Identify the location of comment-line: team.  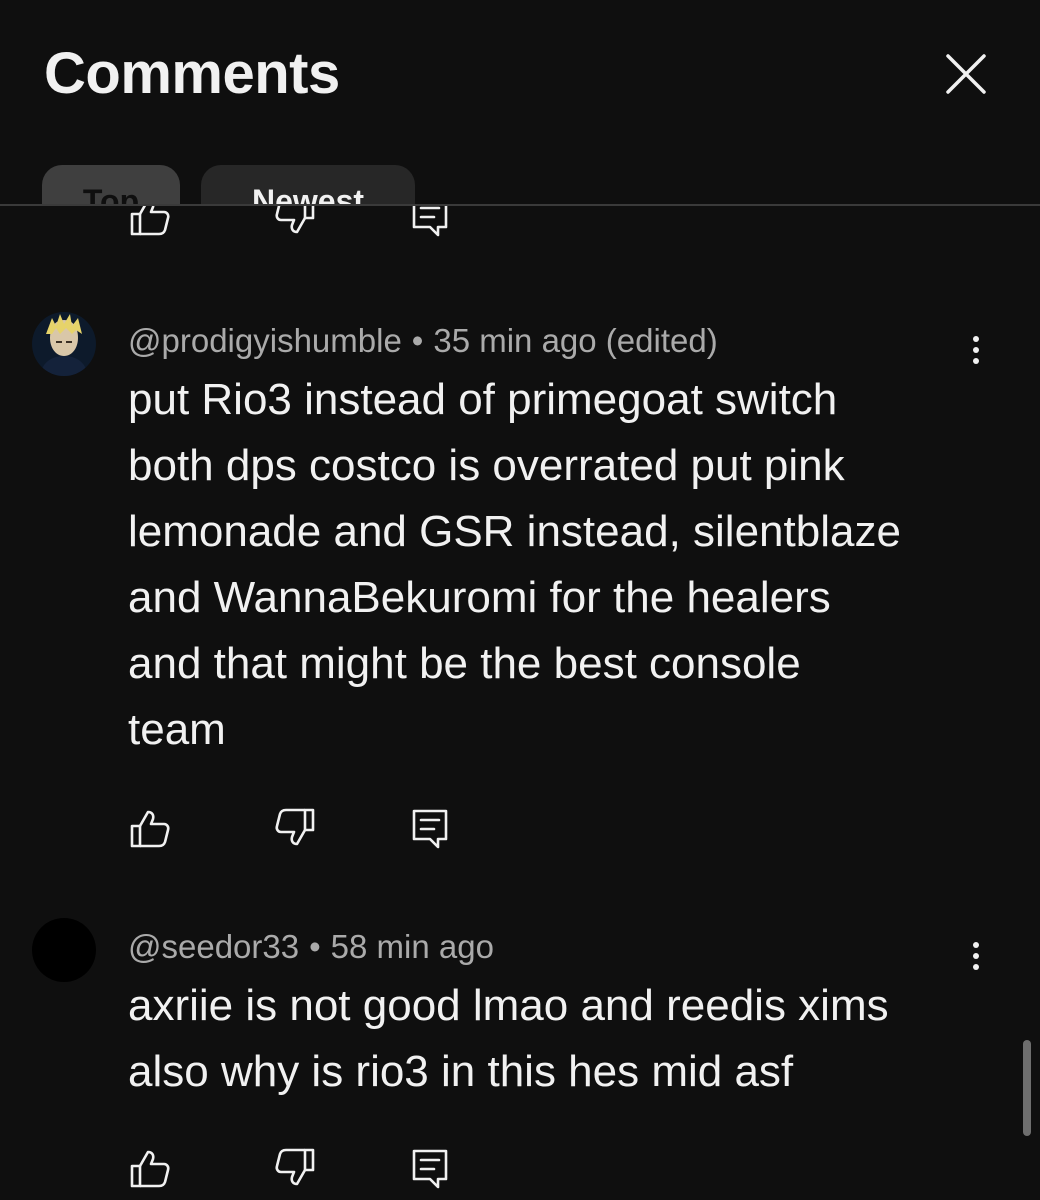
(177, 729).